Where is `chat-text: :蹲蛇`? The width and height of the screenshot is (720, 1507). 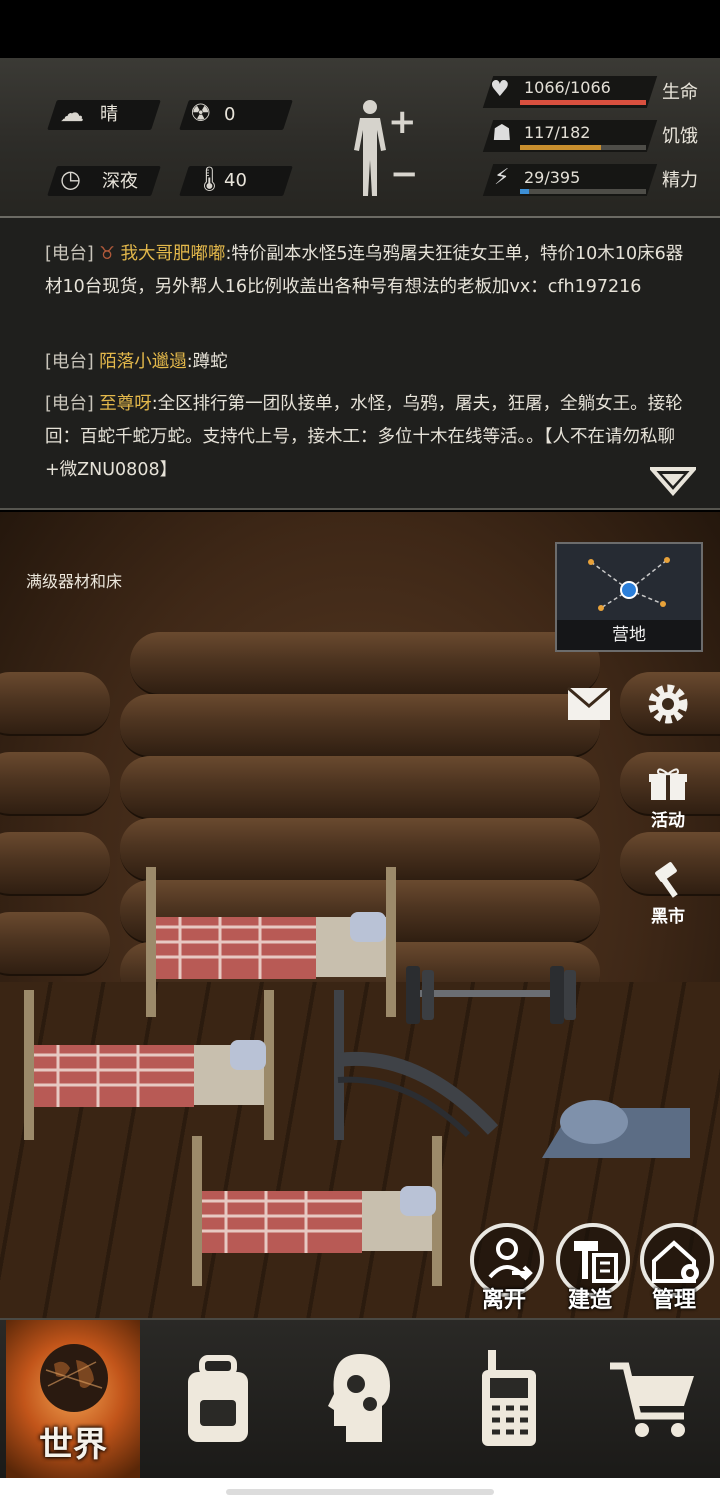
chat-text: :蹲蛇 is located at coordinates (207, 362).